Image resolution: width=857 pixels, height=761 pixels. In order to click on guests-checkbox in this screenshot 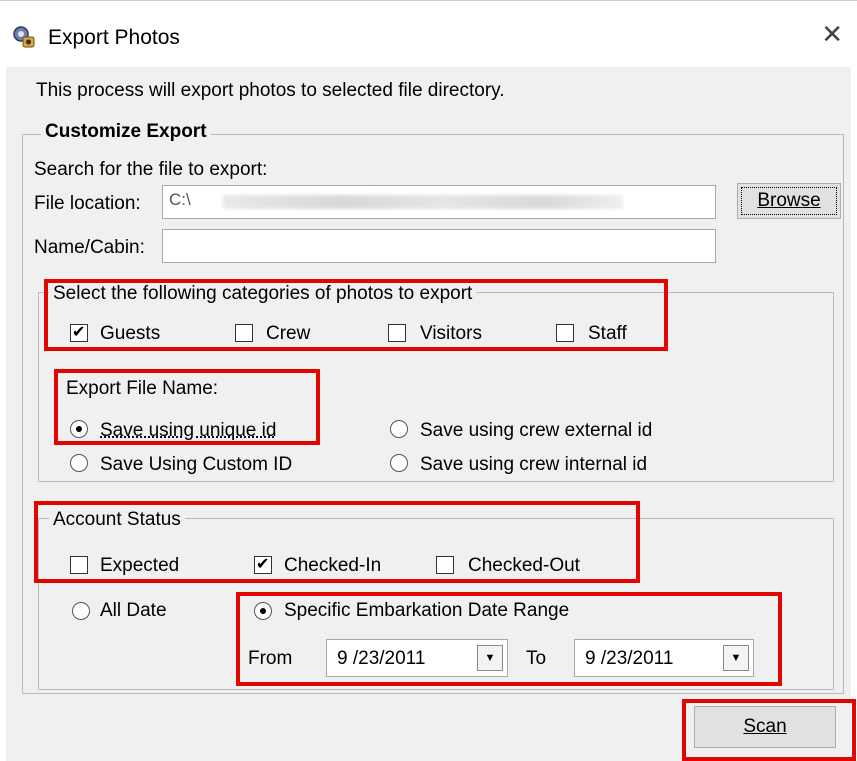, I will do `click(79, 332)`.